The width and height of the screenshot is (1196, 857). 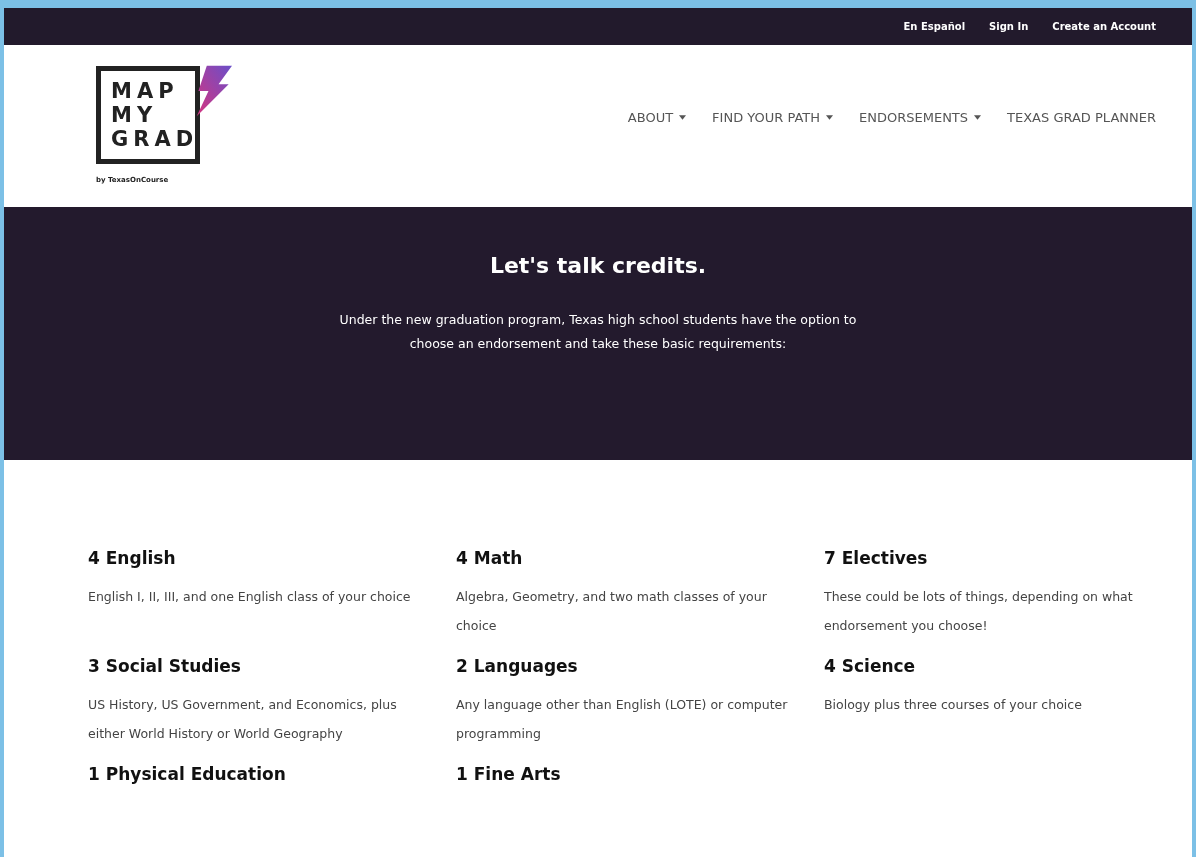 I want to click on top-bar-link: En Español, so click(x=934, y=26).